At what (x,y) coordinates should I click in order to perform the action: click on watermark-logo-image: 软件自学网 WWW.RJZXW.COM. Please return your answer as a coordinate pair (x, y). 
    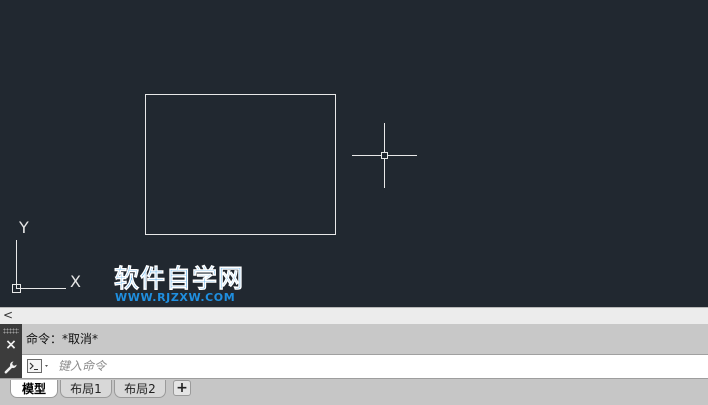
    Looking at the image, I should click on (179, 284).